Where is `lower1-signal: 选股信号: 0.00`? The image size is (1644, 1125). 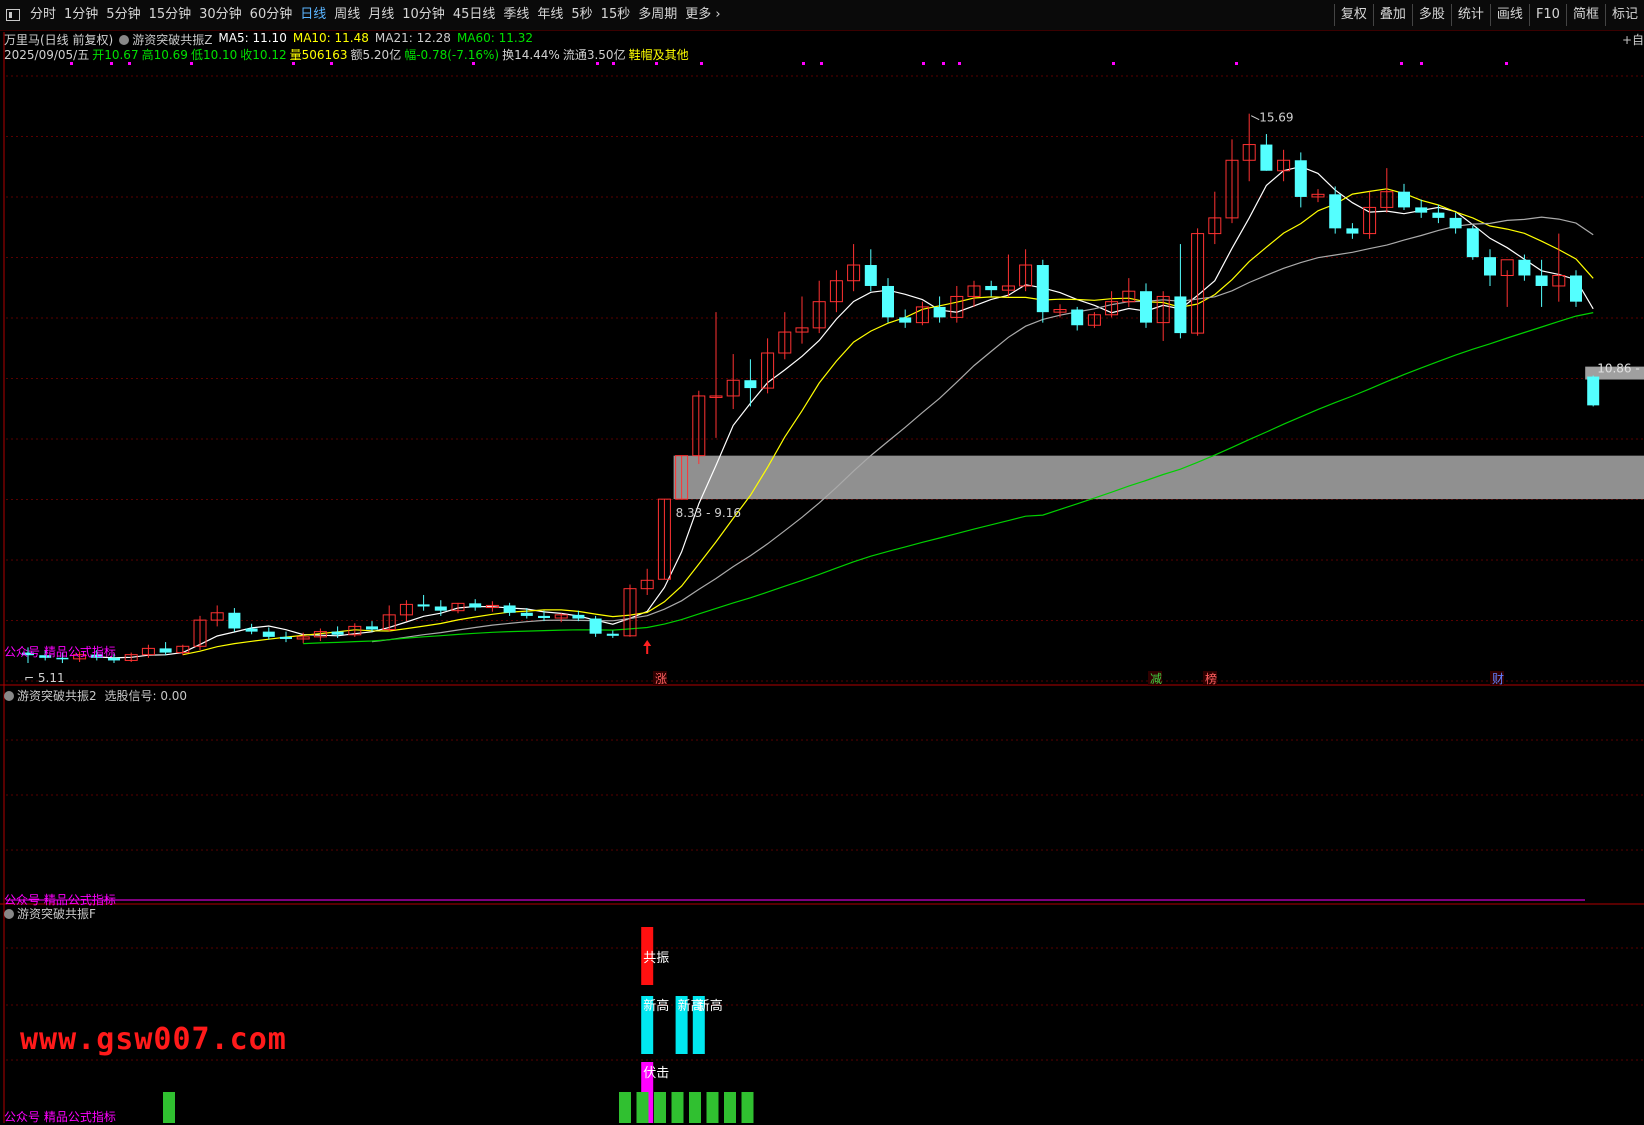 lower1-signal: 选股信号: 0.00 is located at coordinates (146, 696).